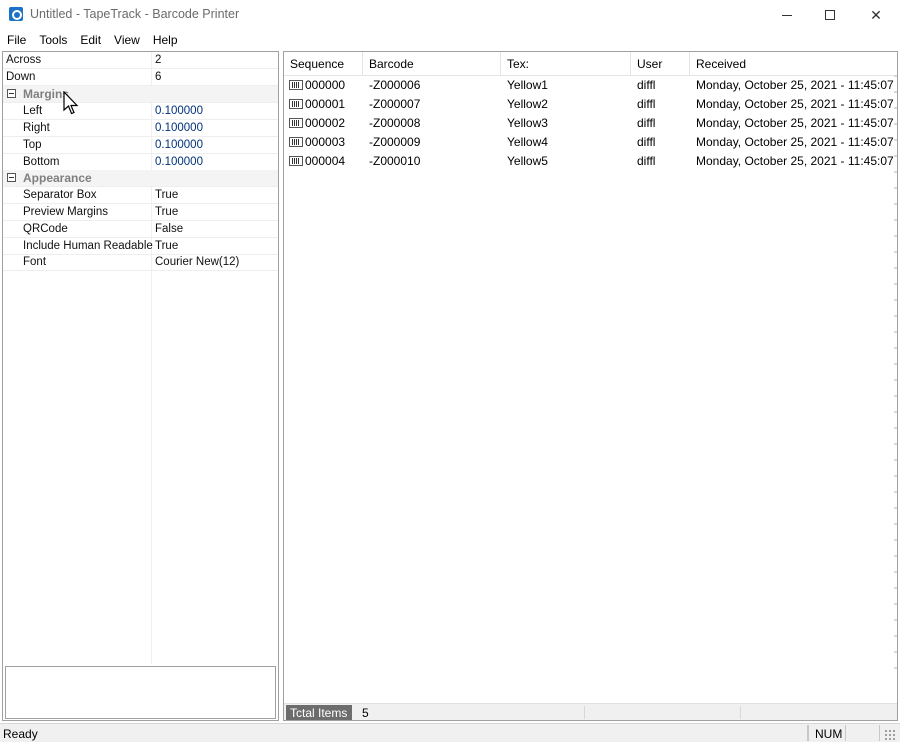 Image resolution: width=900 pixels, height=742 pixels. Describe the element at coordinates (140, 128) in the screenshot. I see `prop-row-right: Right 0.100000` at that location.